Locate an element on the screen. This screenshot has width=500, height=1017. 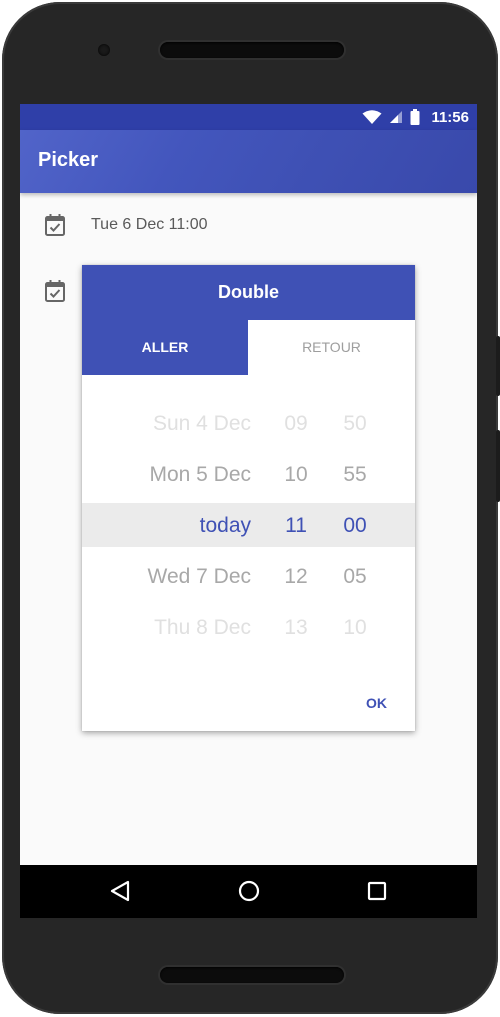
status-time: 11:56 is located at coordinates (450, 117).